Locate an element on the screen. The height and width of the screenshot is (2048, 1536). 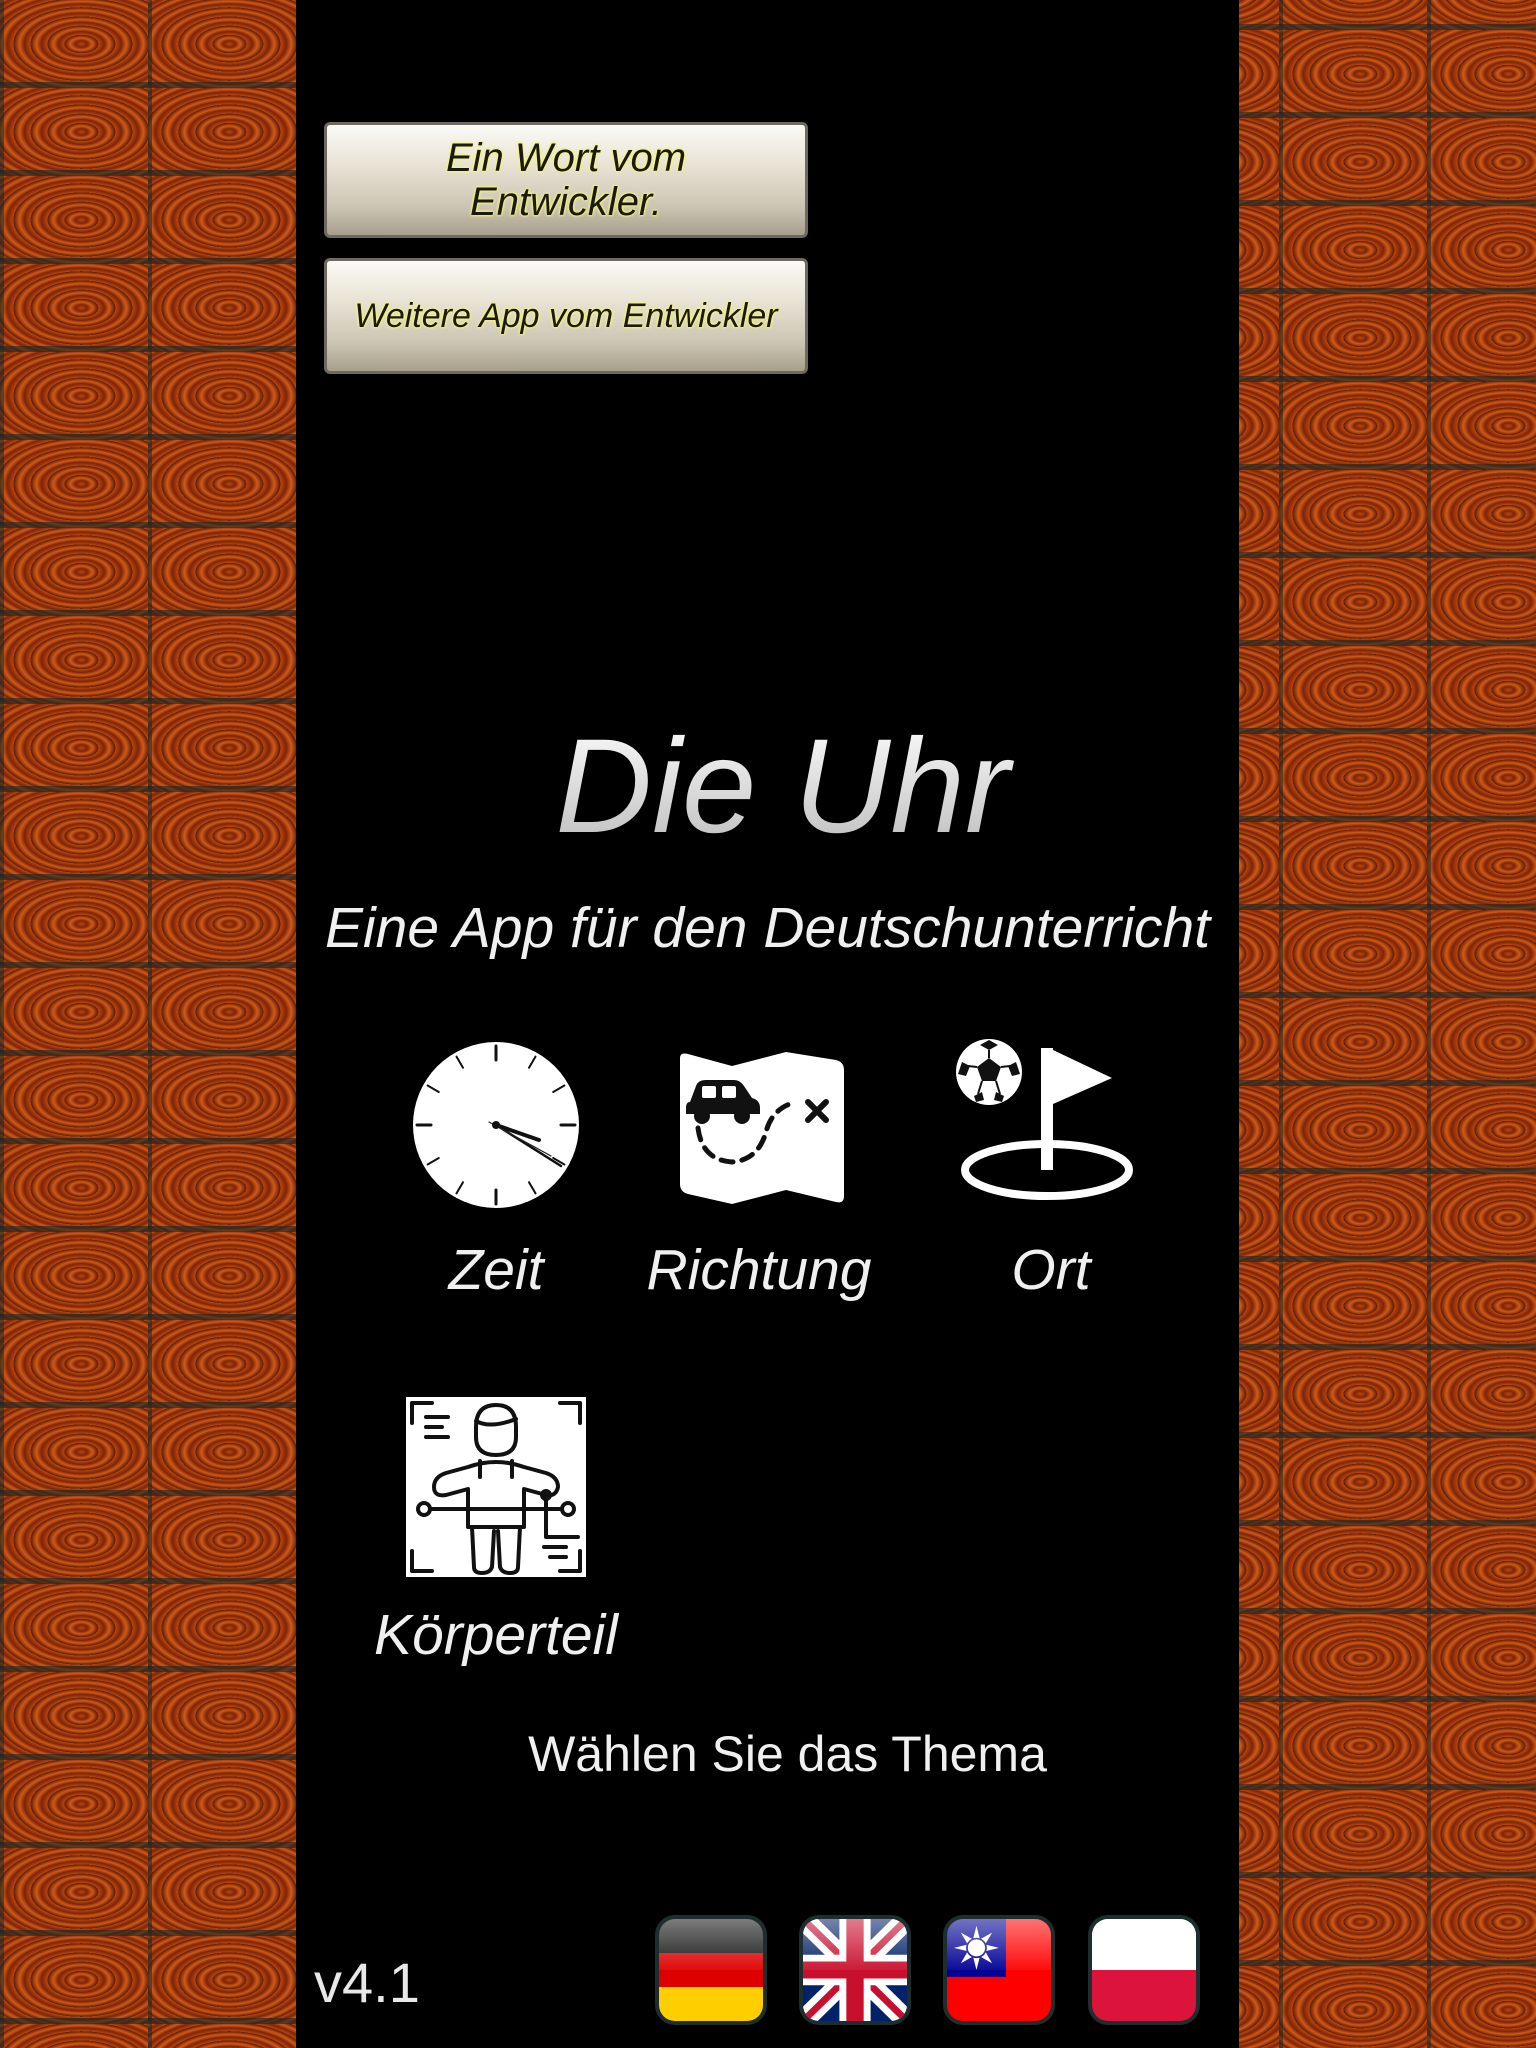
more-apps-button: Weitere App vom Entwickler is located at coordinates (566, 316).